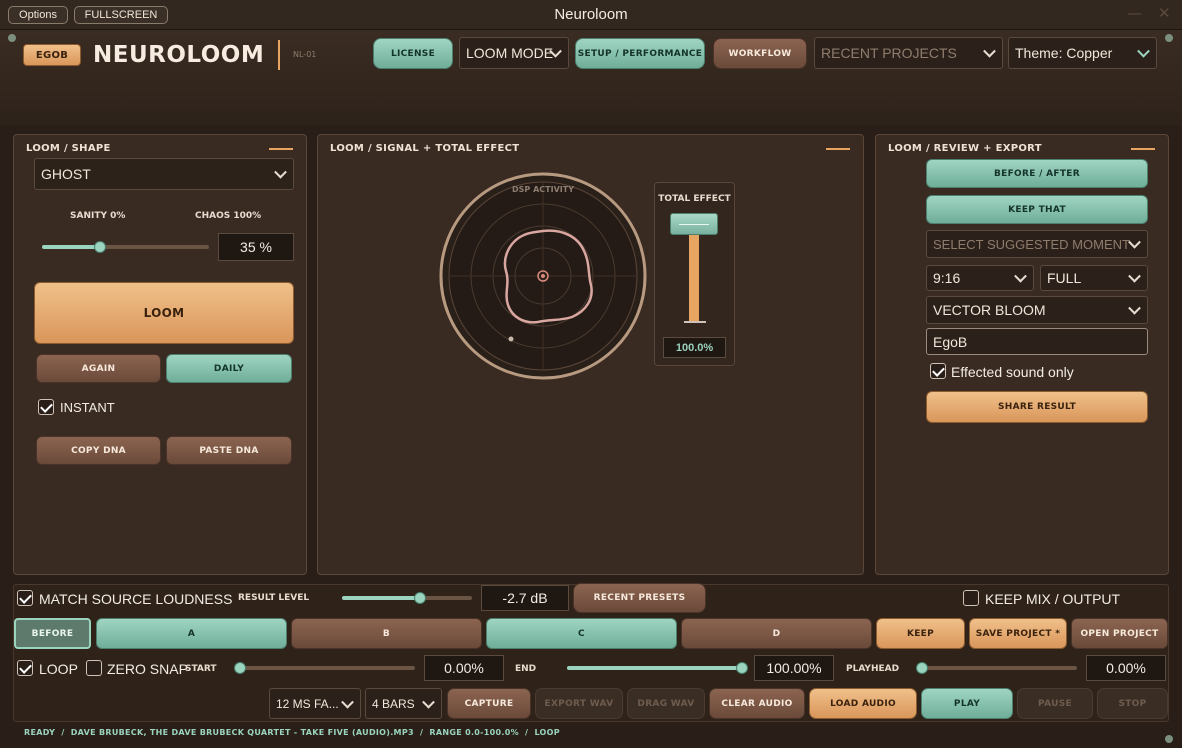 The image size is (1182, 748). I want to click on recent-projects-label: RECENT PROJECTS, so click(889, 53).